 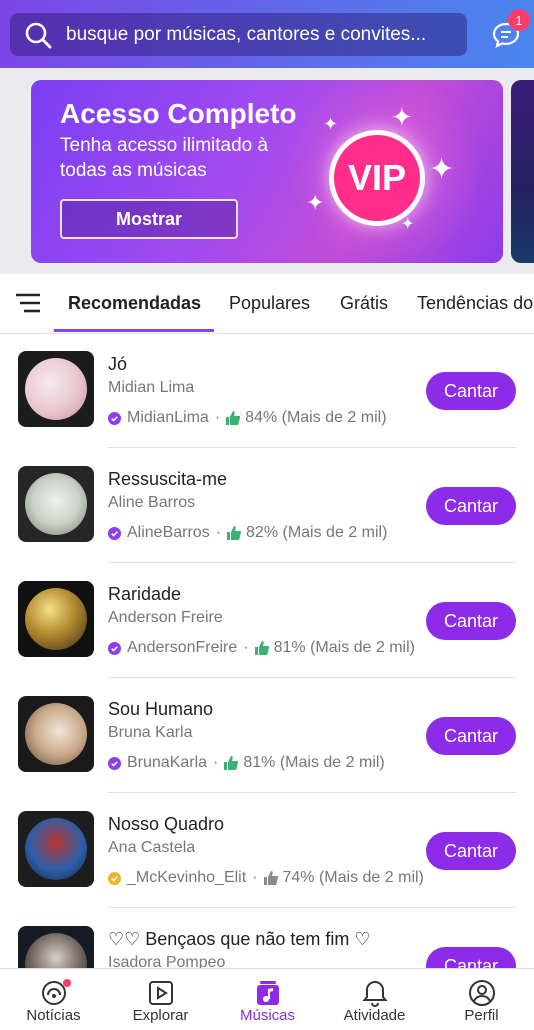 I want to click on uploader-name: AndersonFreire, so click(x=182, y=647).